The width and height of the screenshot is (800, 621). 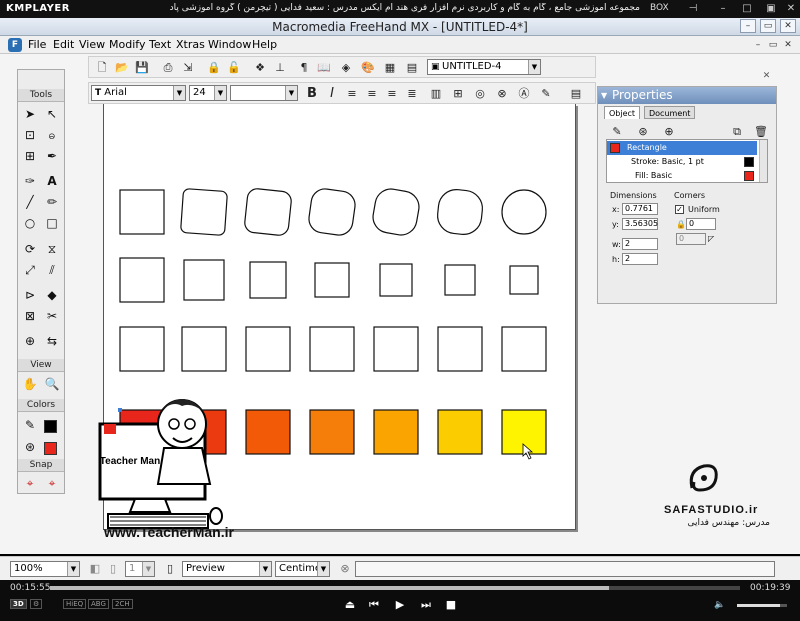 I want to click on pencil-tool-icon: ✏, so click(x=52, y=202).